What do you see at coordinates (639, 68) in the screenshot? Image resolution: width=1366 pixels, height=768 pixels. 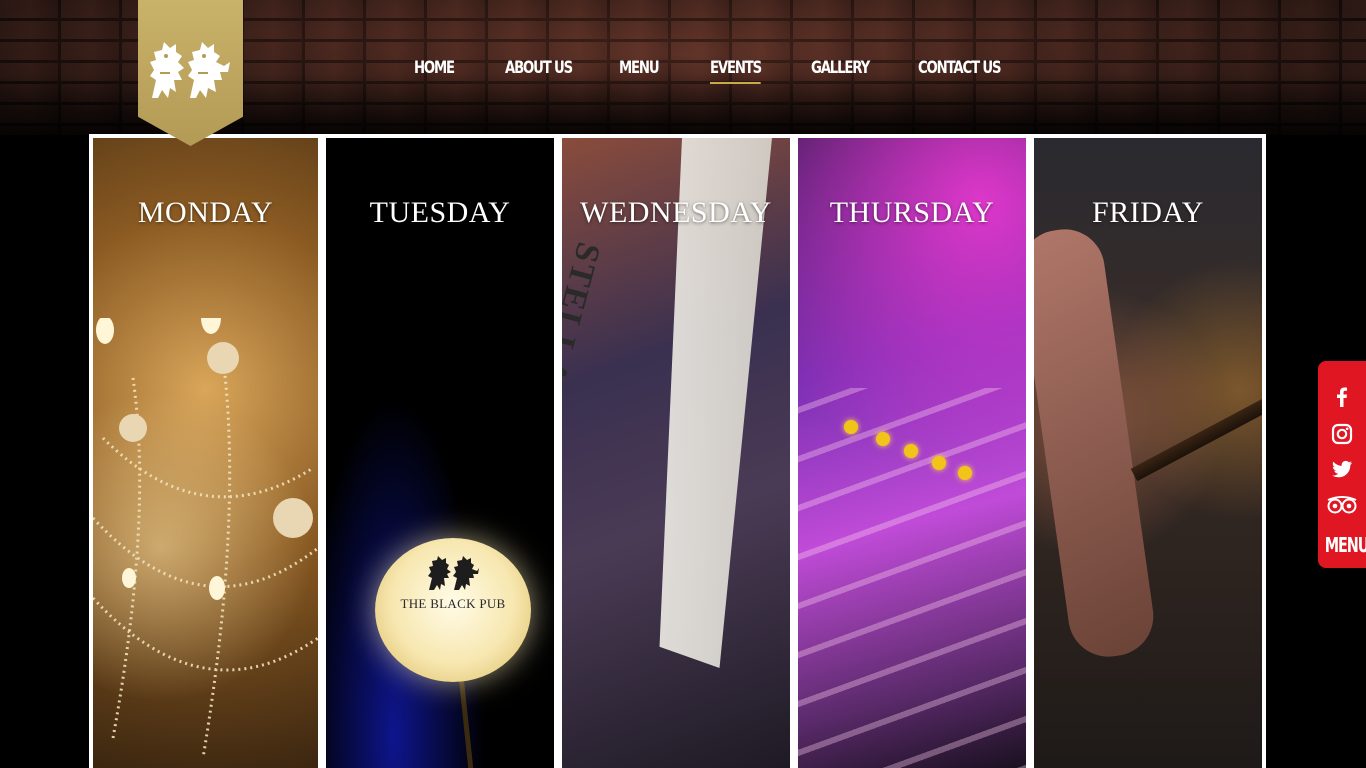 I see `nav-menu: MENU` at bounding box center [639, 68].